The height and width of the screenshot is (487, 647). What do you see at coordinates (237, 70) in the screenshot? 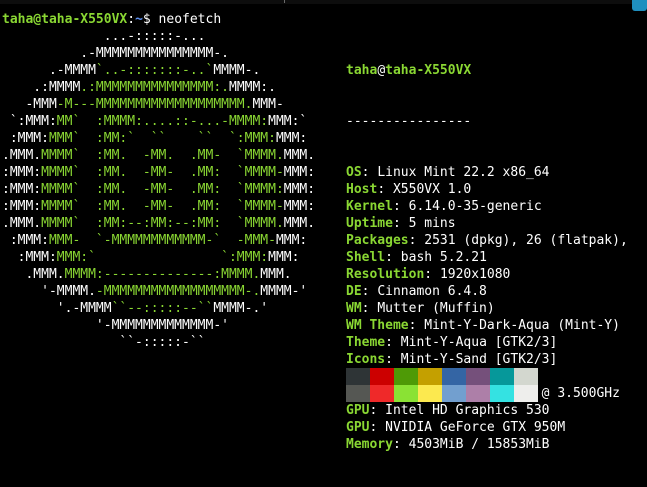
I see `logo-segment: MMMM-.` at bounding box center [237, 70].